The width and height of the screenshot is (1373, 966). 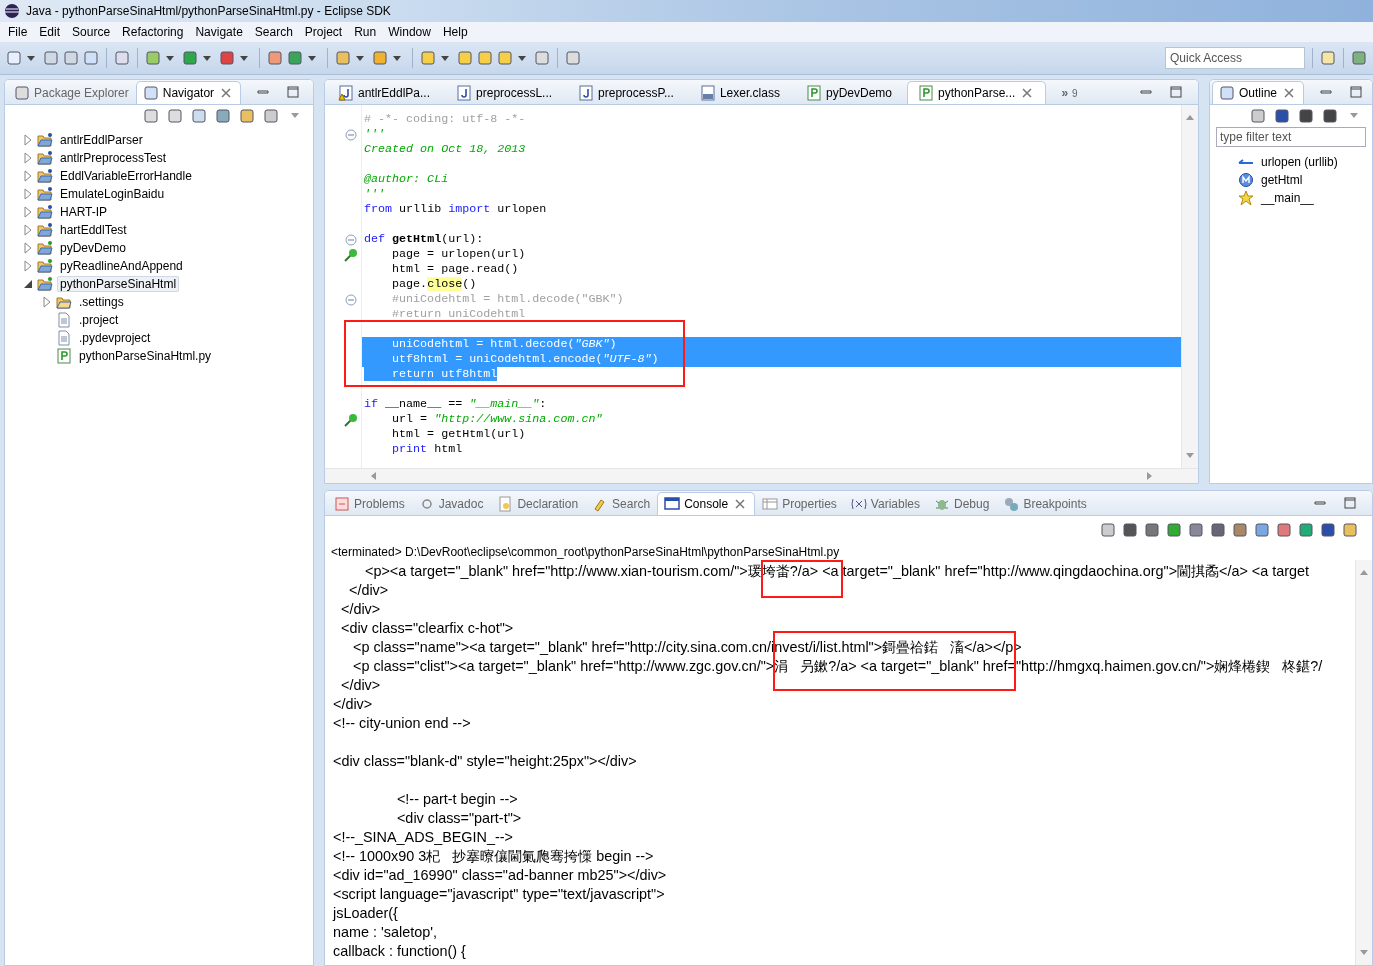 I want to click on dots-icon, so click(x=1011, y=504).